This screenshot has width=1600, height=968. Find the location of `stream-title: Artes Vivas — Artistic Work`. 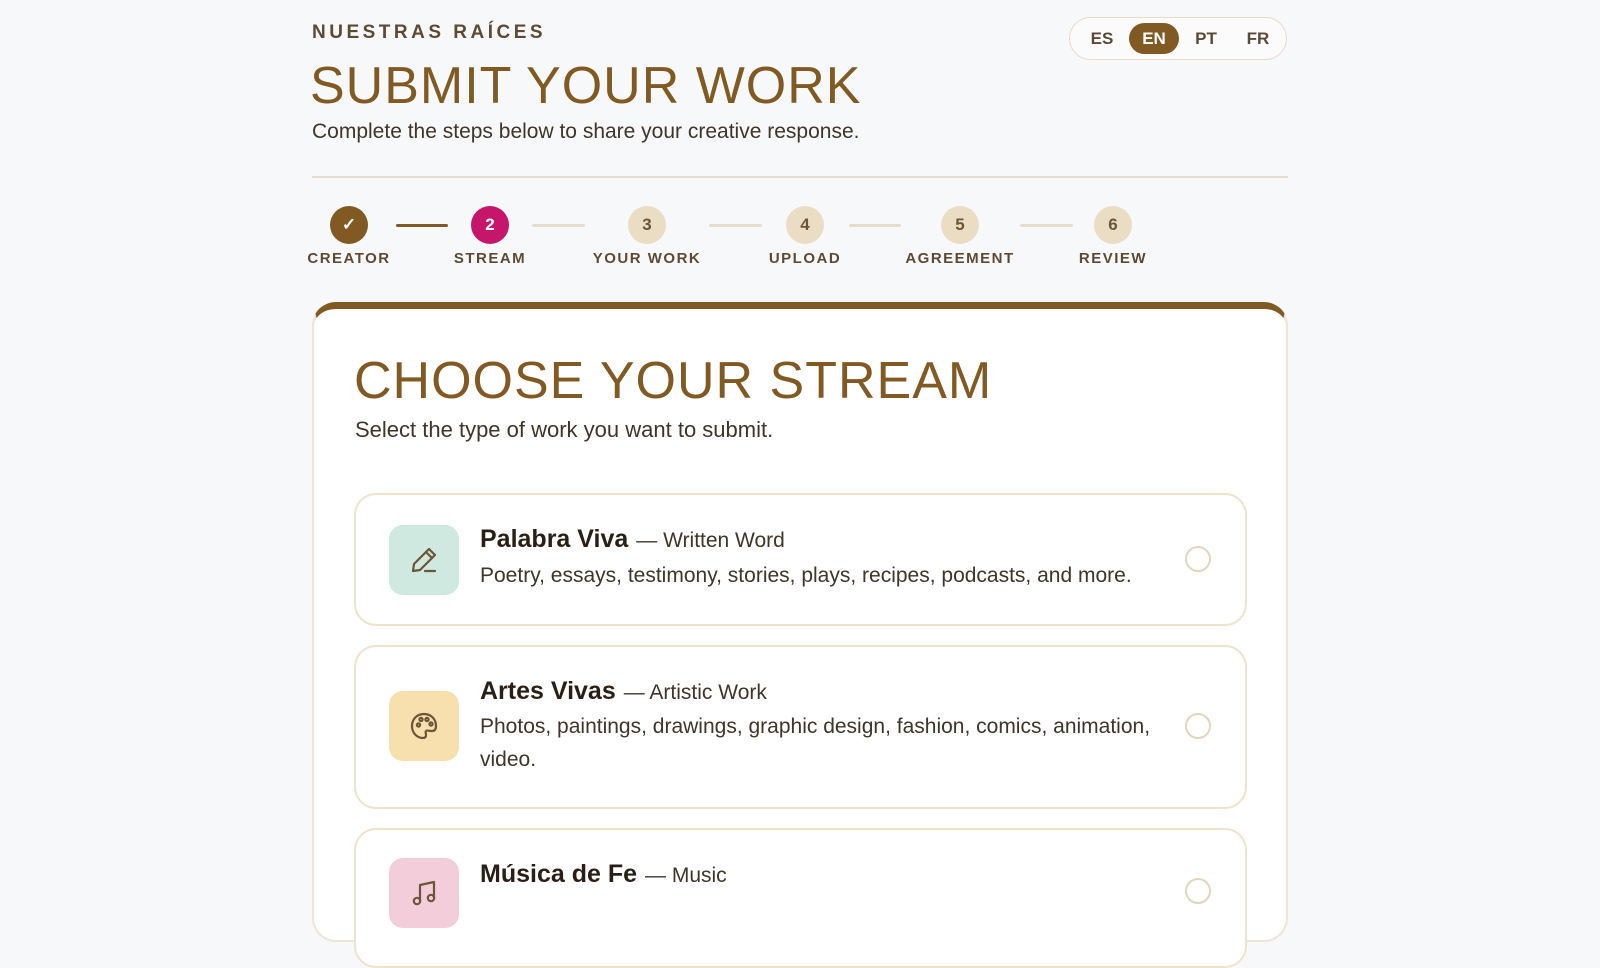

stream-title: Artes Vivas — Artistic Work is located at coordinates (623, 691).